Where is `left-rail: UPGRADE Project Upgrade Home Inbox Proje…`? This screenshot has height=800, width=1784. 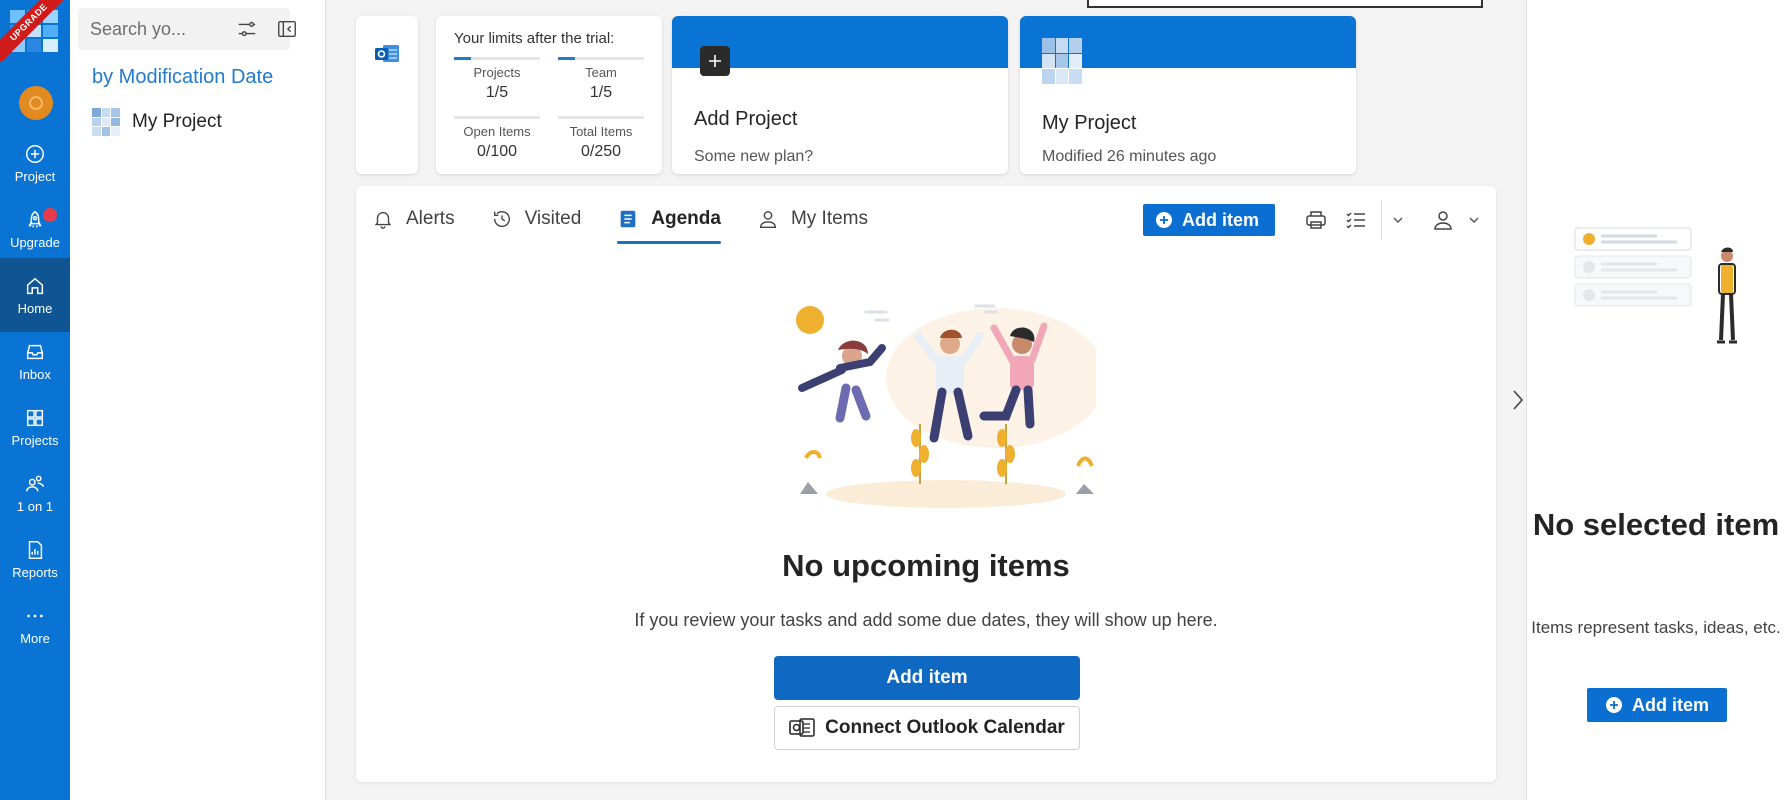 left-rail: UPGRADE Project Upgrade Home Inbox Proje… is located at coordinates (35, 400).